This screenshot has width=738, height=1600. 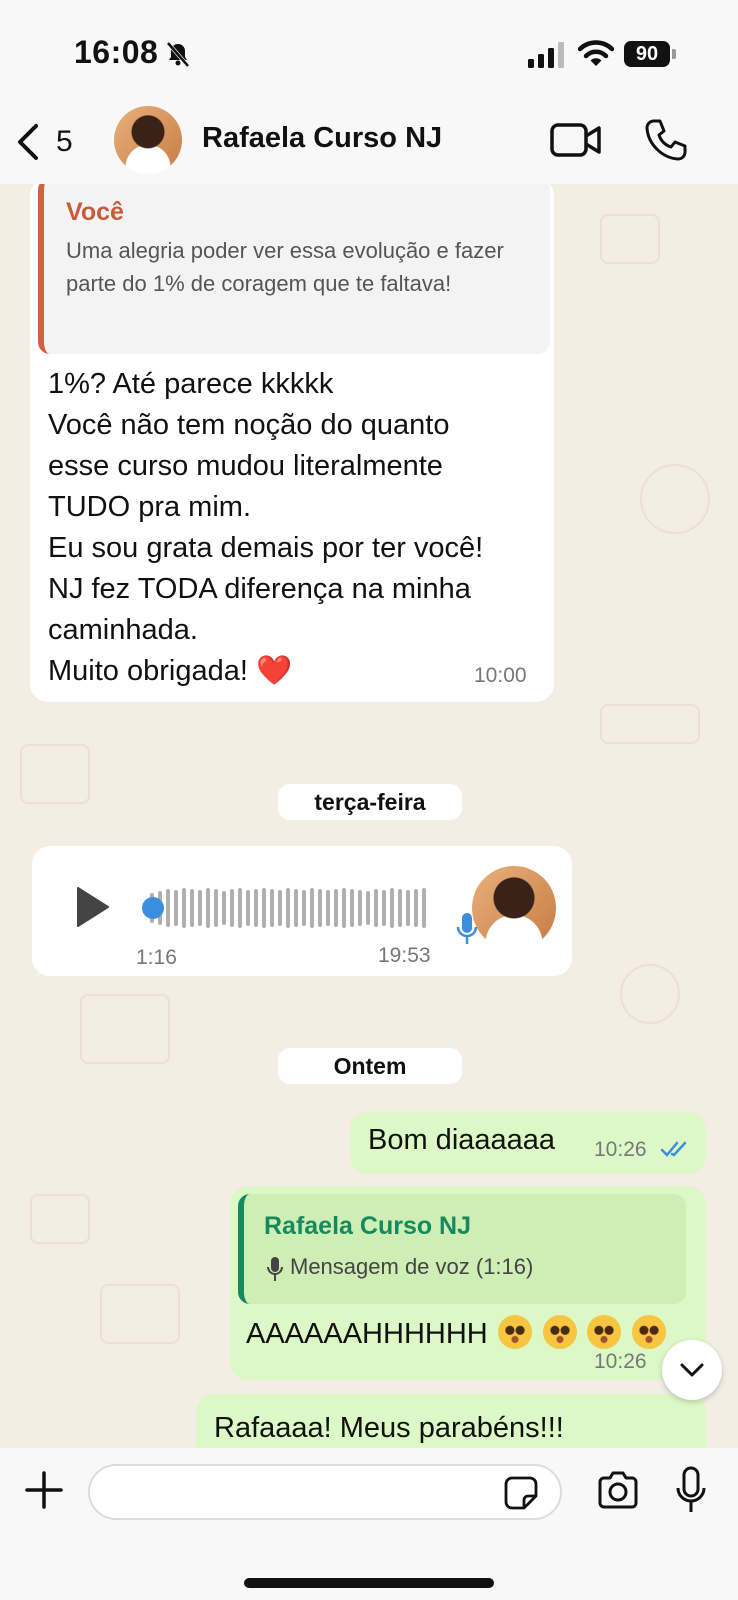 What do you see at coordinates (412, 1266) in the screenshot?
I see `quoted-text: Mensagem de voz (1:16)` at bounding box center [412, 1266].